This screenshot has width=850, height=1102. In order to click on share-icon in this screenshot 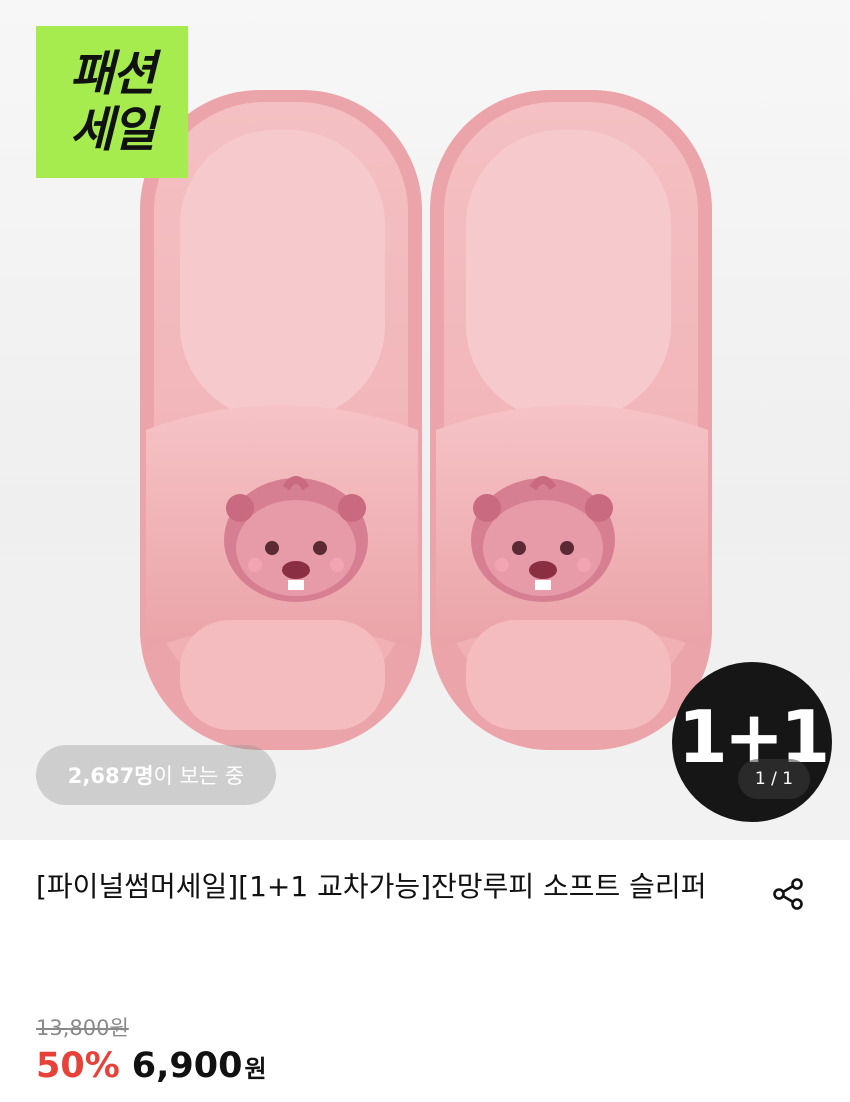, I will do `click(788, 894)`.